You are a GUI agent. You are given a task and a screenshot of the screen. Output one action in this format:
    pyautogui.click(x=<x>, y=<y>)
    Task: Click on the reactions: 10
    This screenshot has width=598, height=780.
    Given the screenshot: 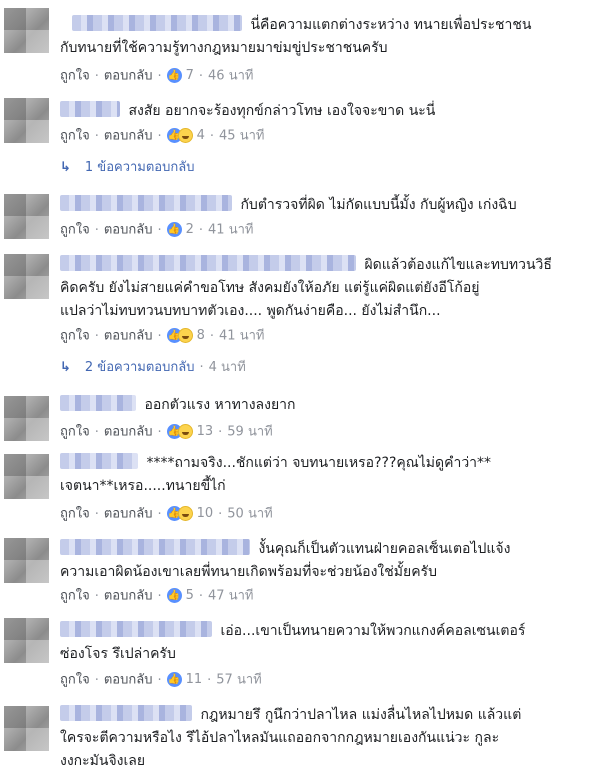 What is the action you would take?
    pyautogui.click(x=189, y=514)
    